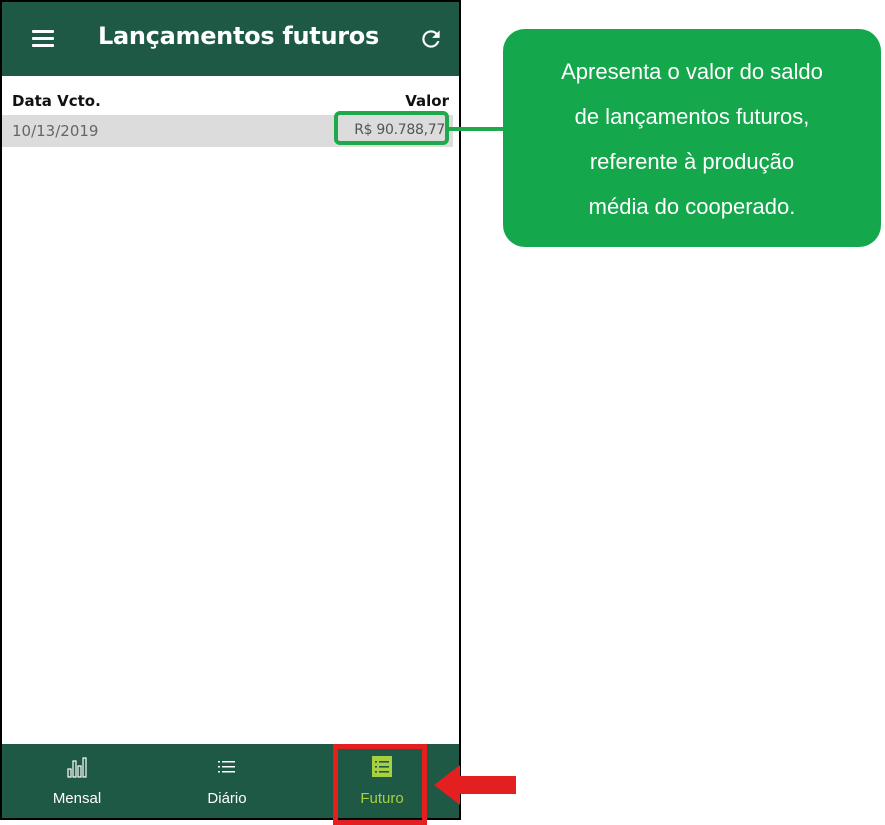 This screenshot has height=825, width=885. Describe the element at coordinates (427, 101) in the screenshot. I see `column-header-value: Valor` at that location.